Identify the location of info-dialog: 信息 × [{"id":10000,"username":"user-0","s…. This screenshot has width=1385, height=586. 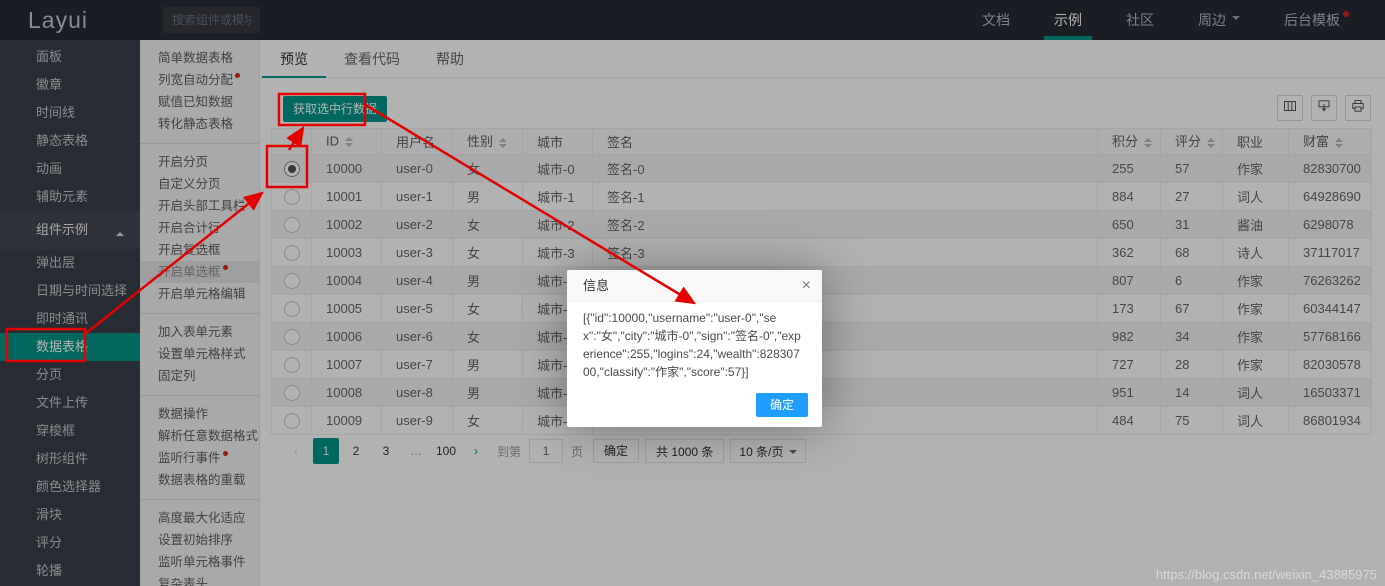
(694, 348).